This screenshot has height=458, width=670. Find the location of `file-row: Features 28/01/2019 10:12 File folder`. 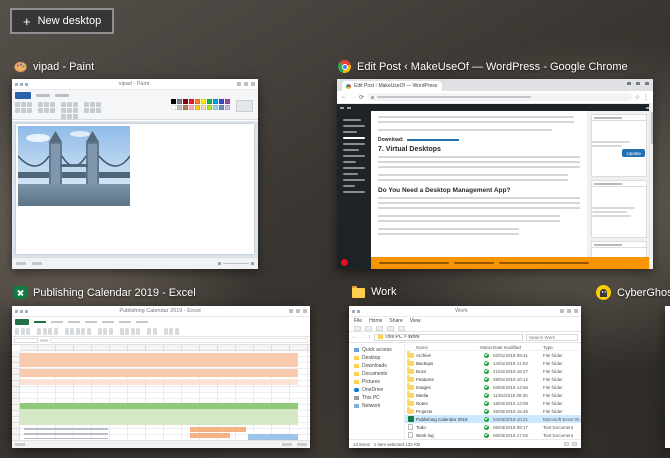

file-row: Features 28/01/2019 10:12 File folder is located at coordinates (493, 379).